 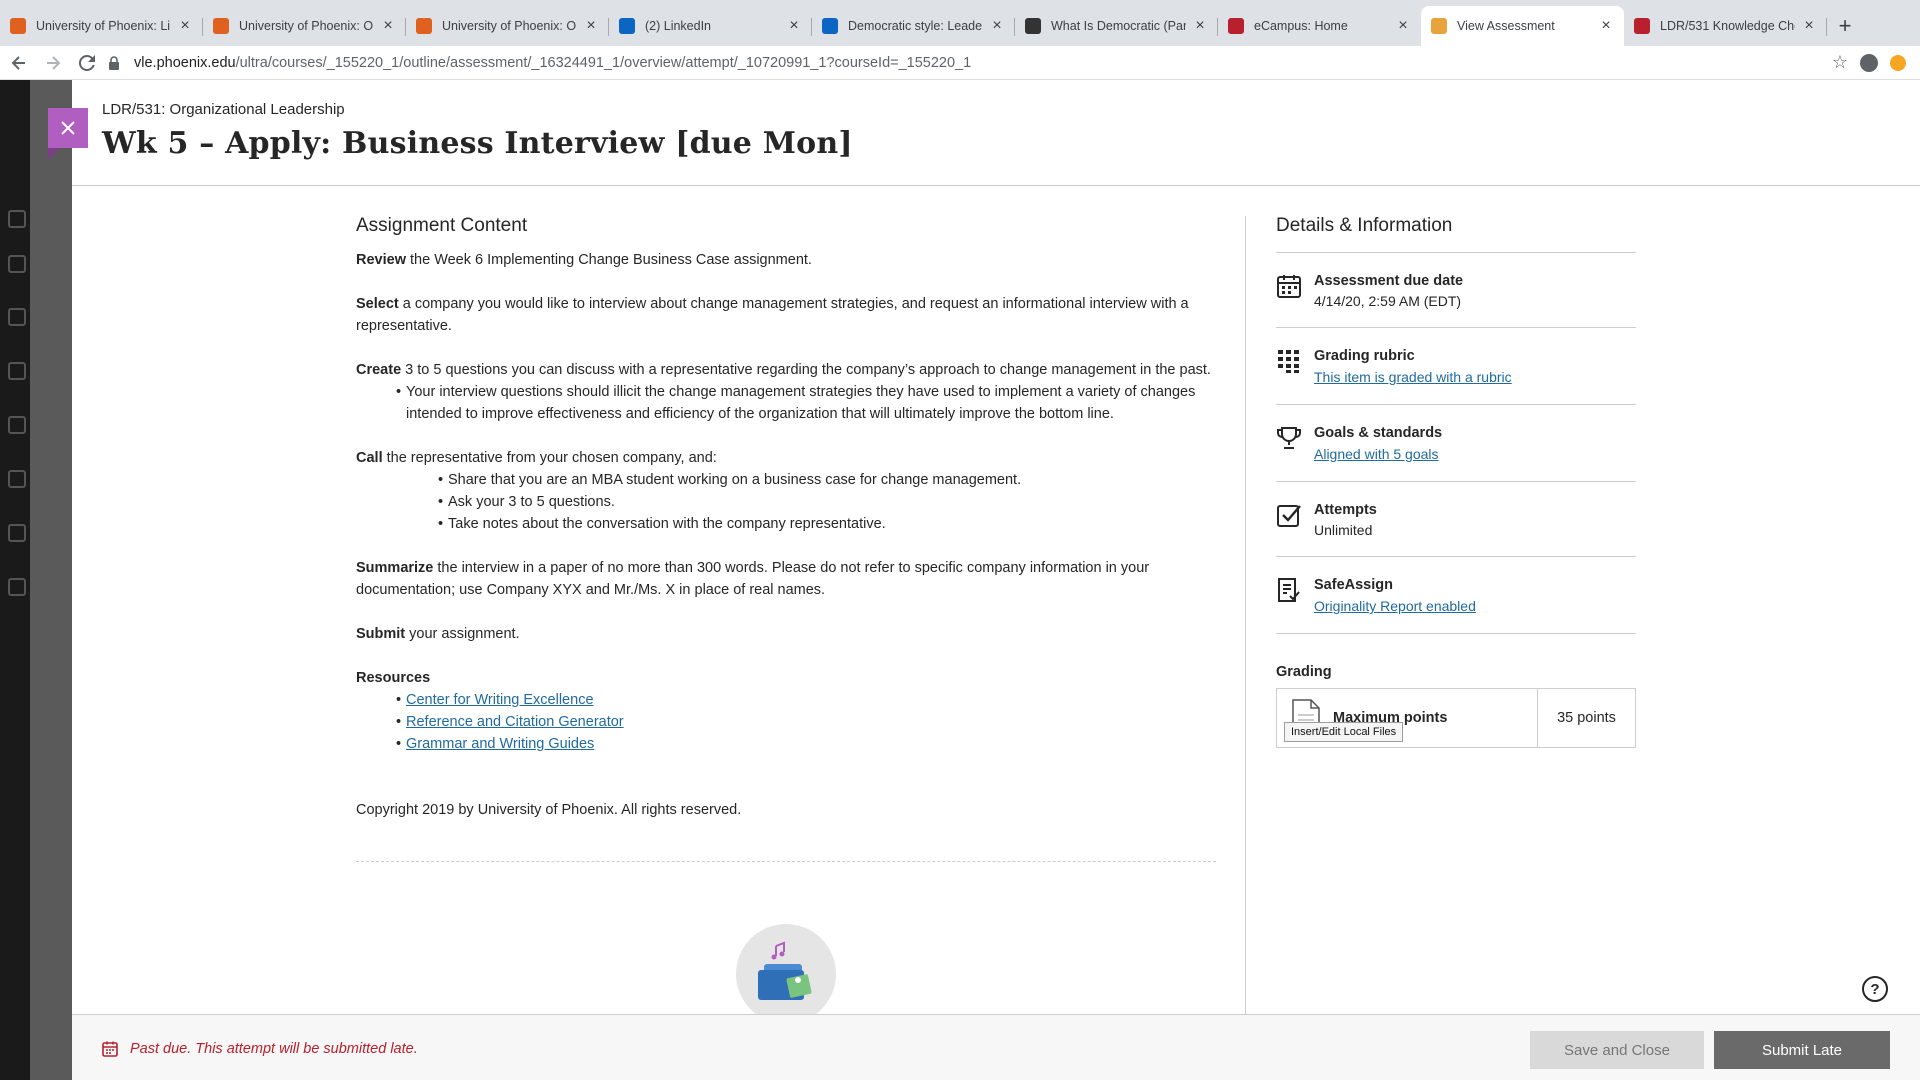 I want to click on close-panel-button, so click(x=68, y=128).